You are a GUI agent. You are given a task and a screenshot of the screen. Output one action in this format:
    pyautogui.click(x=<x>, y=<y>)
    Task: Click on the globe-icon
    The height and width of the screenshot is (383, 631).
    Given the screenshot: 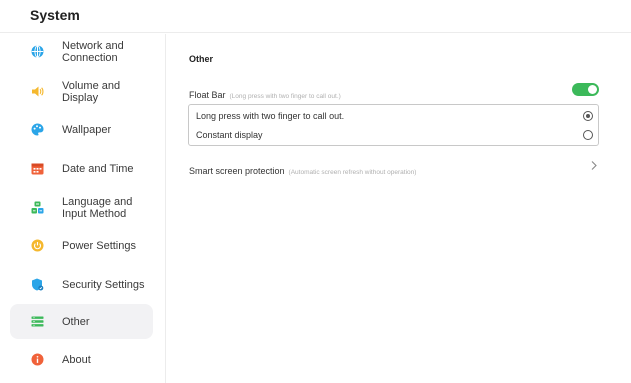 What is the action you would take?
    pyautogui.click(x=37, y=51)
    